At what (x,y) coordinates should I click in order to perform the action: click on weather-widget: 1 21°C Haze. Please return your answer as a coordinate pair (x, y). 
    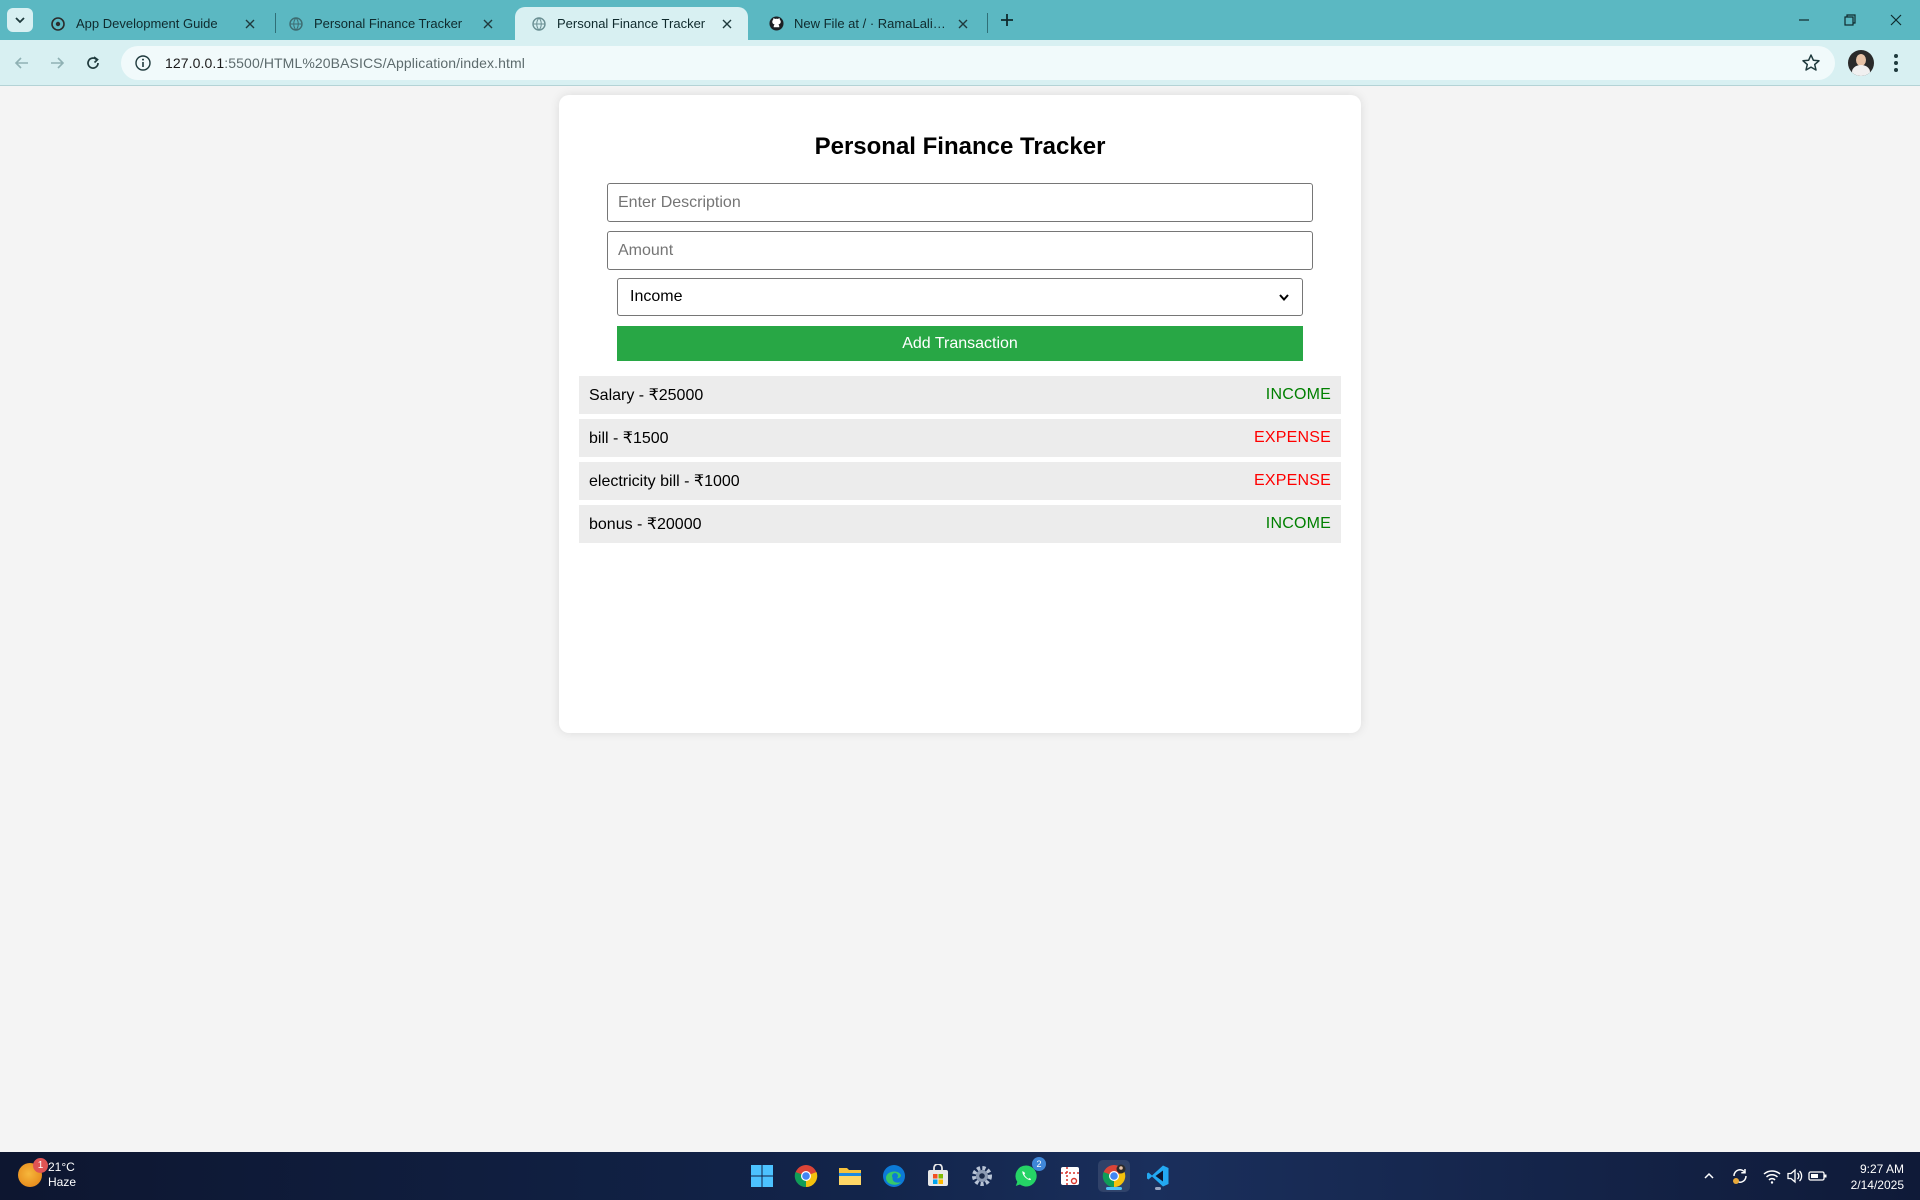
    Looking at the image, I should click on (47, 1174).